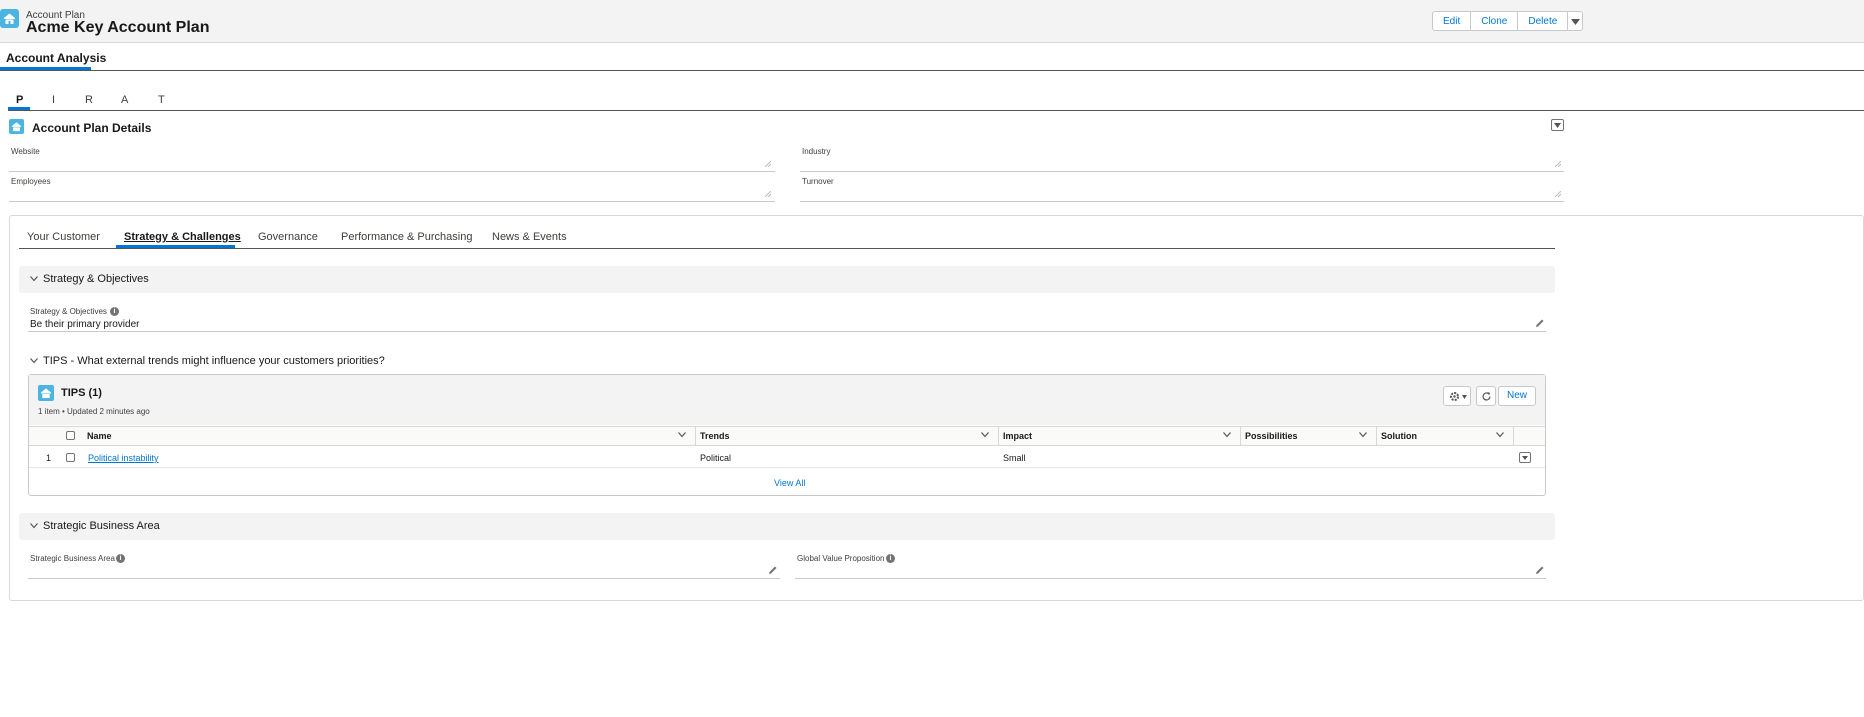 This screenshot has height=717, width=1864. Describe the element at coordinates (841, 558) in the screenshot. I see `value-proposition-label: Global Value Proposition` at that location.